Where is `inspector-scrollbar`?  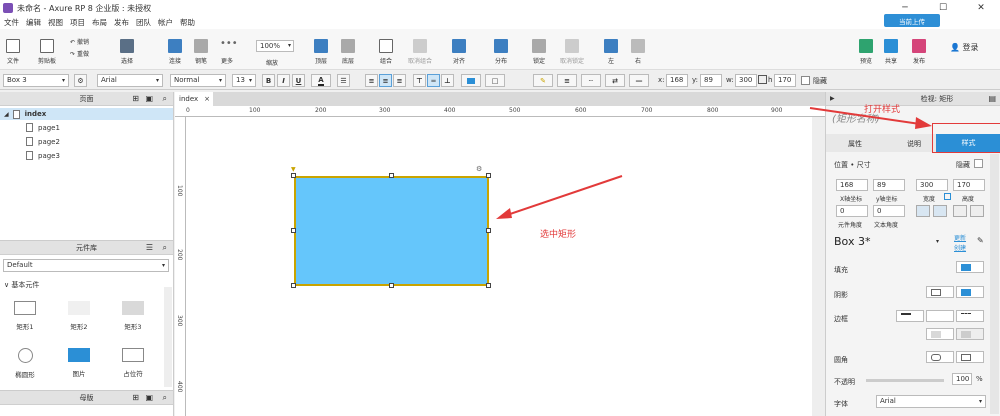
inspector-scrollbar is located at coordinates (994, 284).